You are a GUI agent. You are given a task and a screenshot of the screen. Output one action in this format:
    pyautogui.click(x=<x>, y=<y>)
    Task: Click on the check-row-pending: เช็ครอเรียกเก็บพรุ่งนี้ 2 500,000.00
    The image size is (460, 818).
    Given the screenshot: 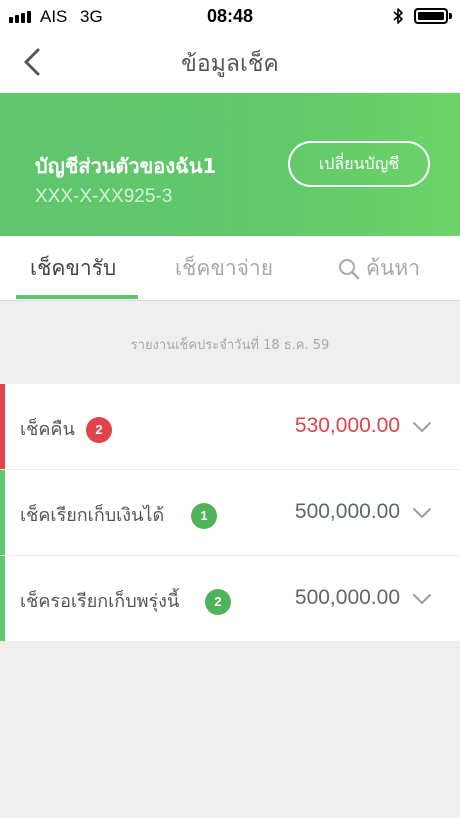 What is the action you would take?
    pyautogui.click(x=230, y=599)
    